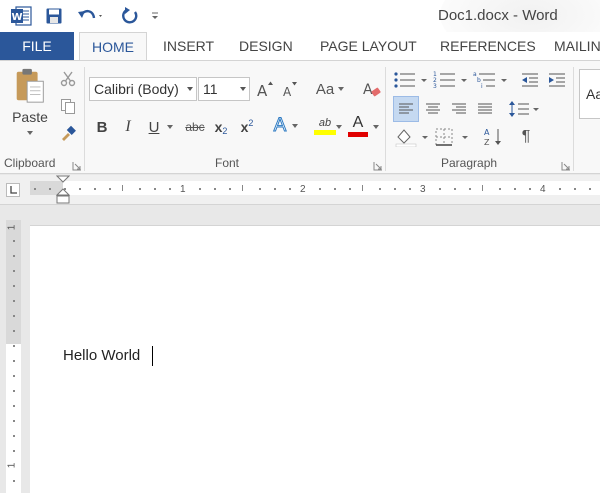 The image size is (600, 493). I want to click on svg-text: A, so click(262, 90).